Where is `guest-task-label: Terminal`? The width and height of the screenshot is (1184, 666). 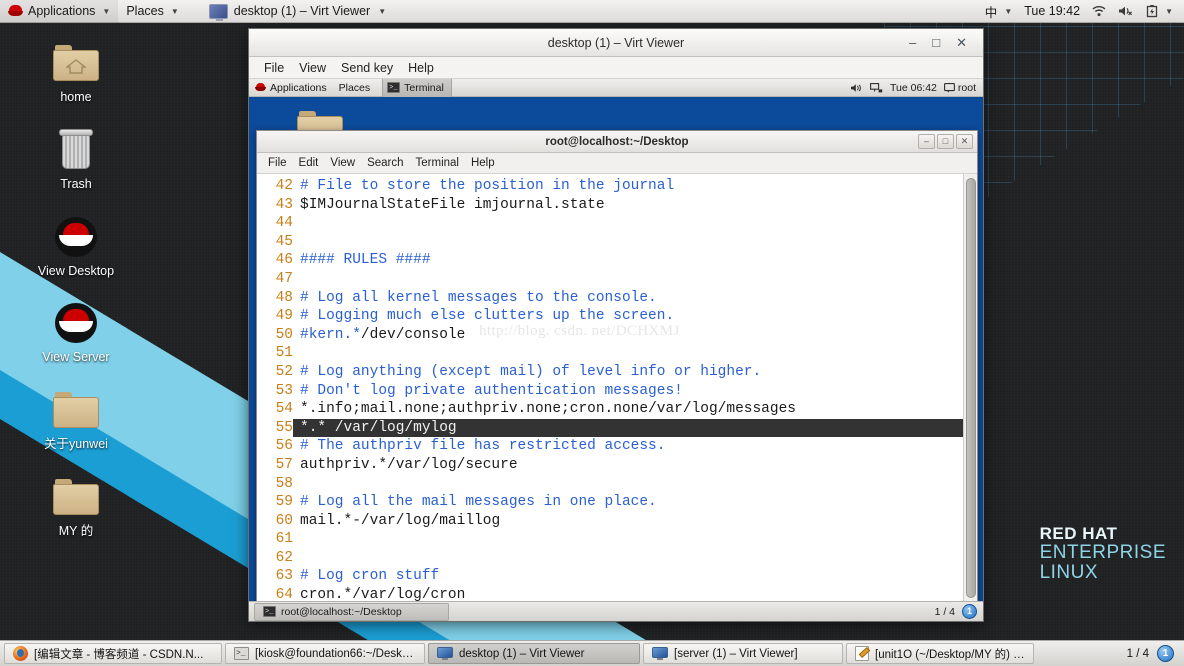
guest-task-label: Terminal is located at coordinates (424, 87).